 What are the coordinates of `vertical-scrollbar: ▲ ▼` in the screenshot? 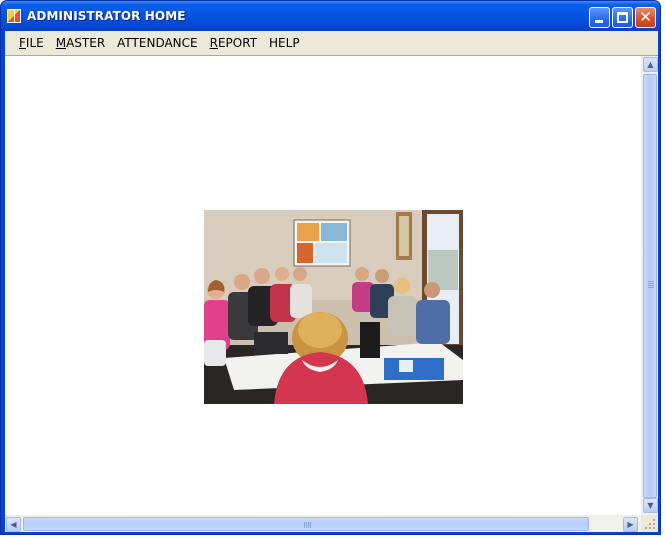 It's located at (649, 285).